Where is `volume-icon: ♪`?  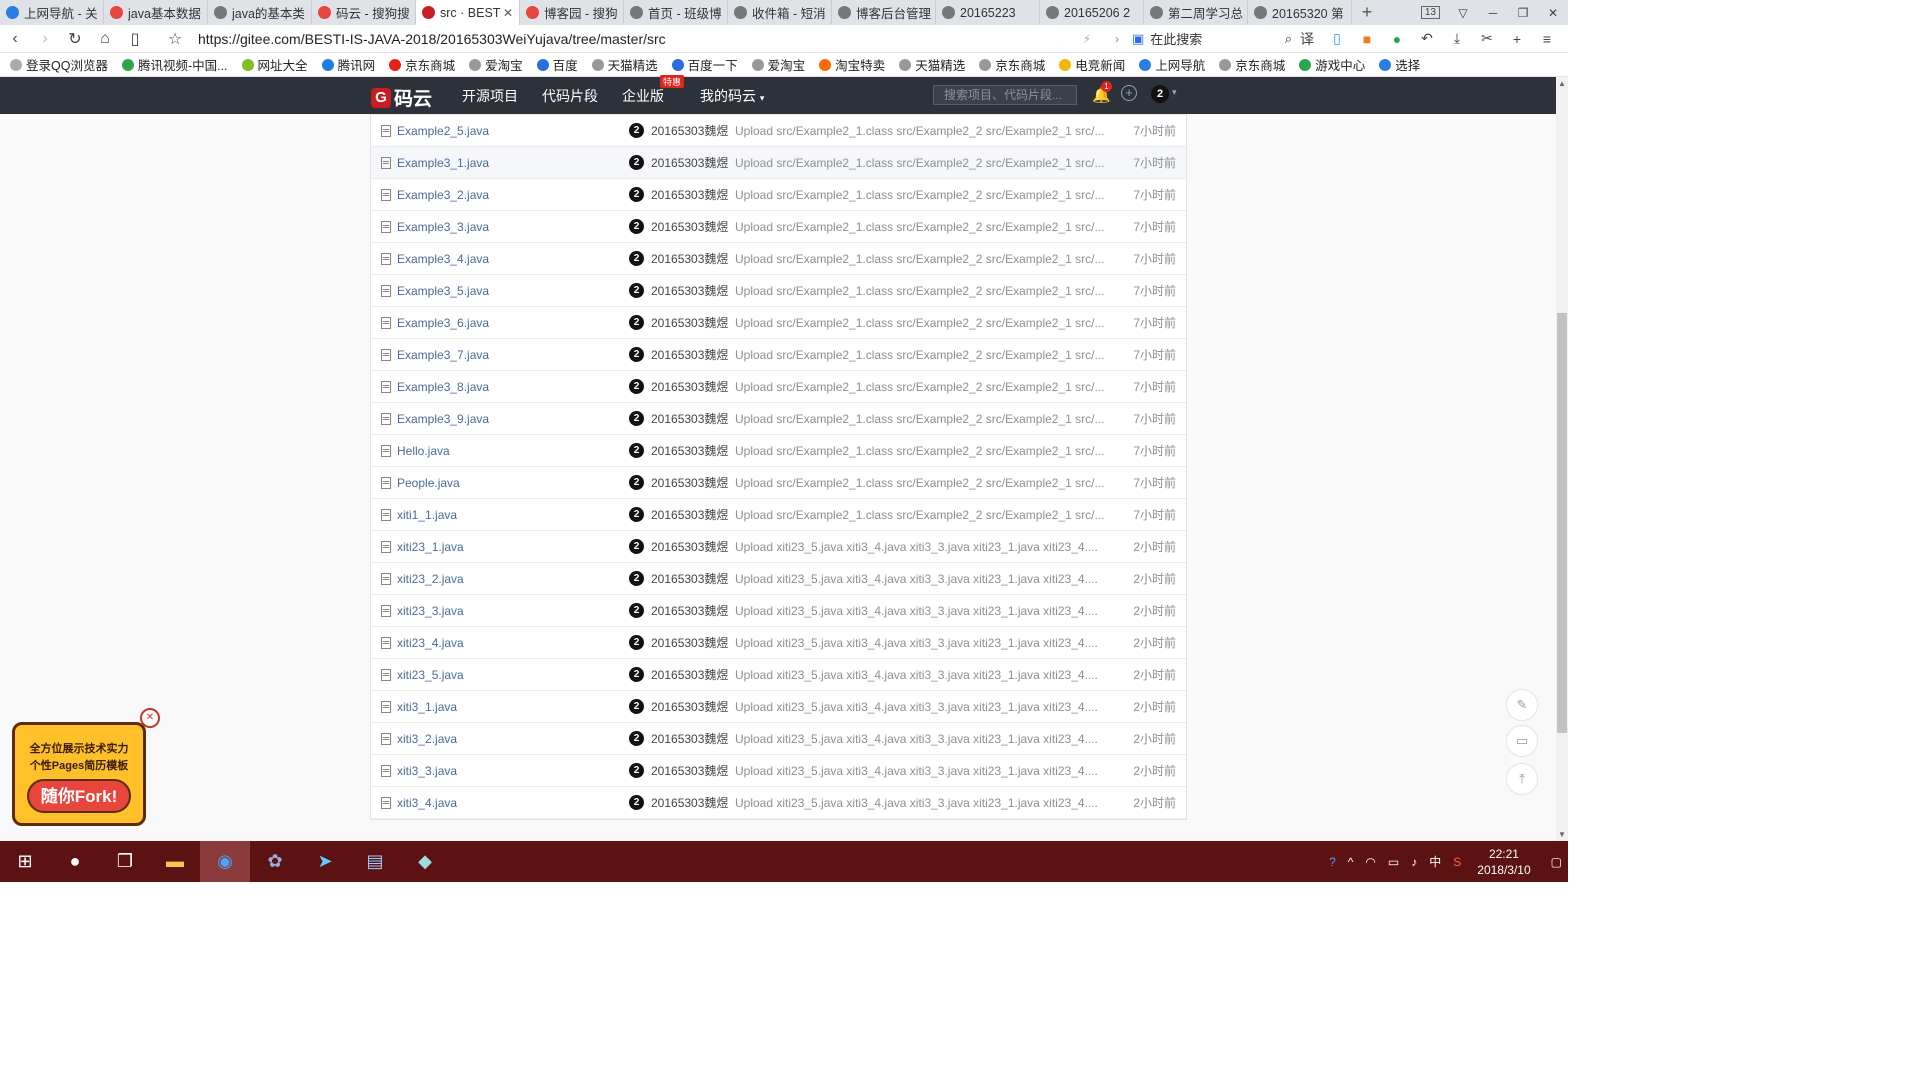
volume-icon: ♪ is located at coordinates (1414, 862).